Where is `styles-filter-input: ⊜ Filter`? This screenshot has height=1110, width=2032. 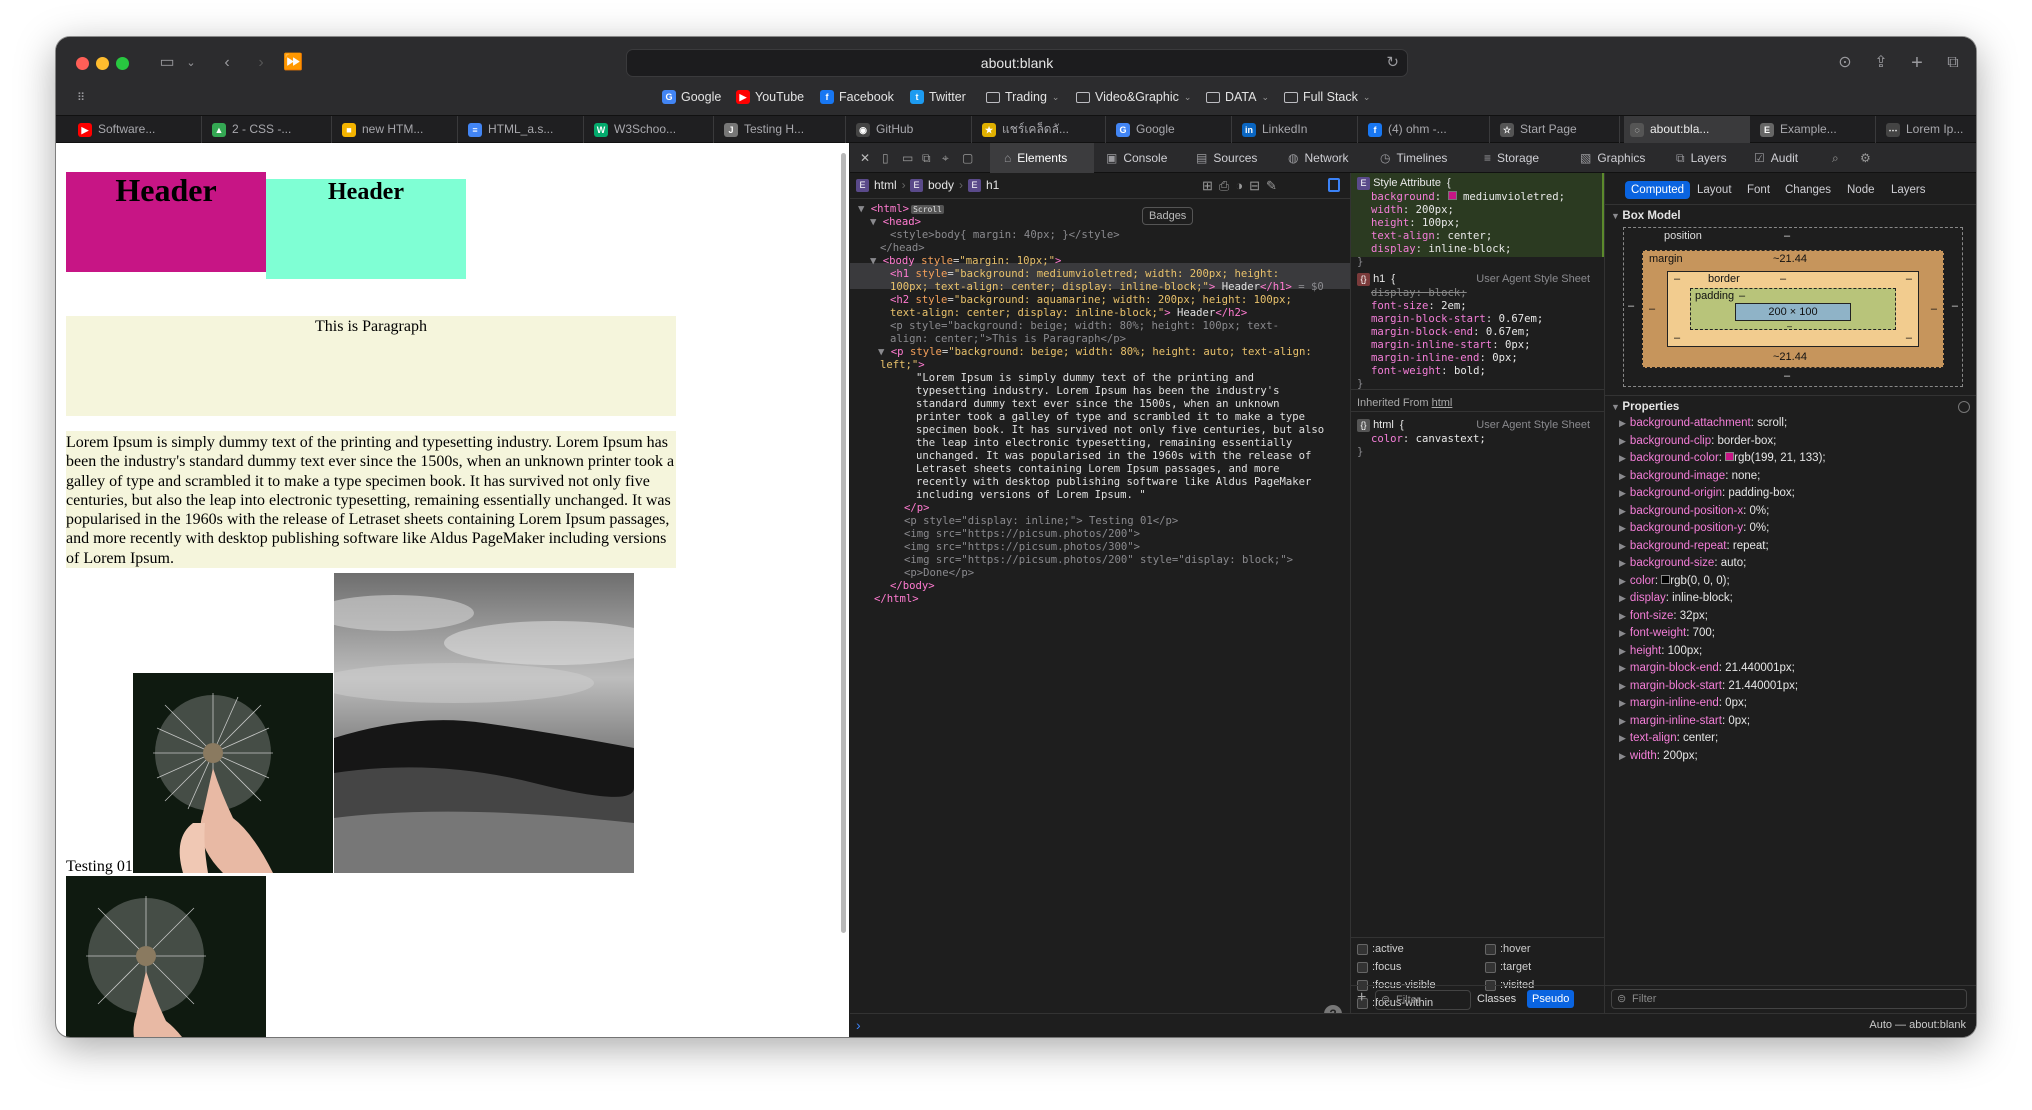
styles-filter-input: ⊜ Filter is located at coordinates (1423, 1000).